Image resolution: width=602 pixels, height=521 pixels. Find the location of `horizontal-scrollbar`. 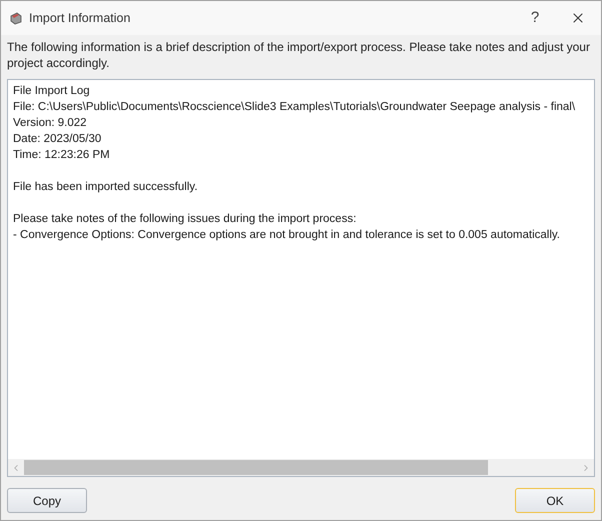

horizontal-scrollbar is located at coordinates (301, 467).